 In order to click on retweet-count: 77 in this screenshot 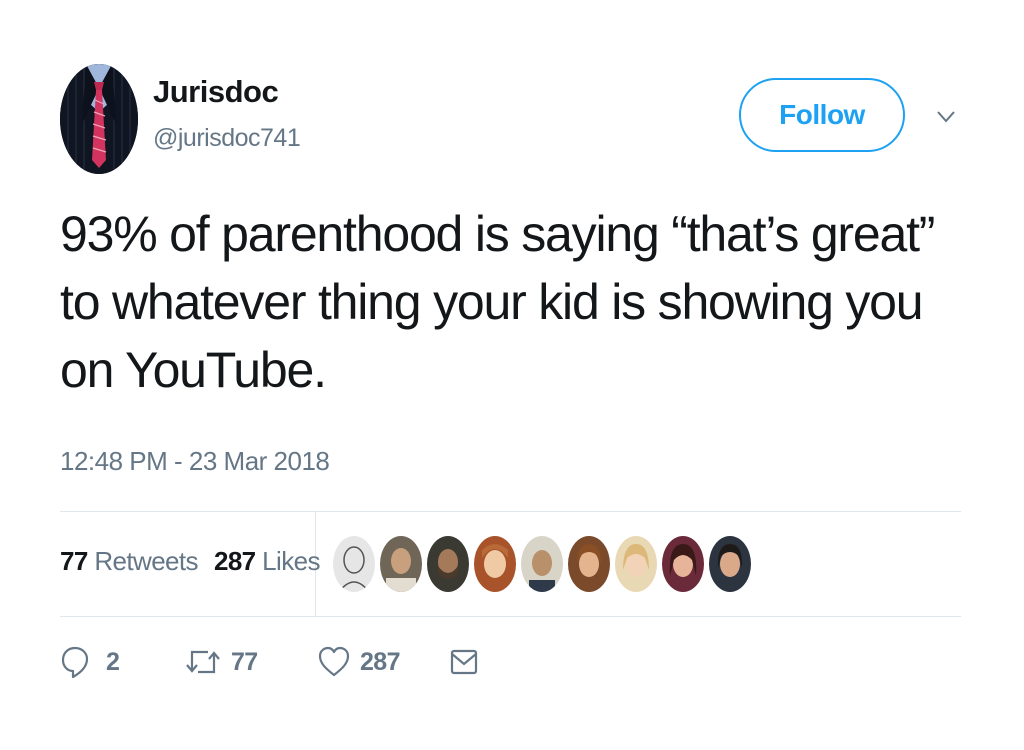, I will do `click(244, 661)`.